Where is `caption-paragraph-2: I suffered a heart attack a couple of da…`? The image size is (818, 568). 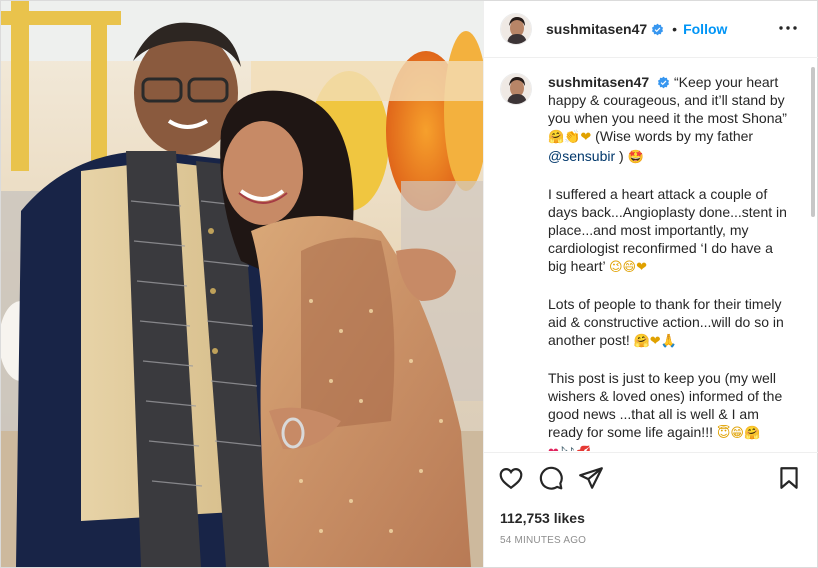 caption-paragraph-2: I suffered a heart attack a couple of da… is located at coordinates (668, 231).